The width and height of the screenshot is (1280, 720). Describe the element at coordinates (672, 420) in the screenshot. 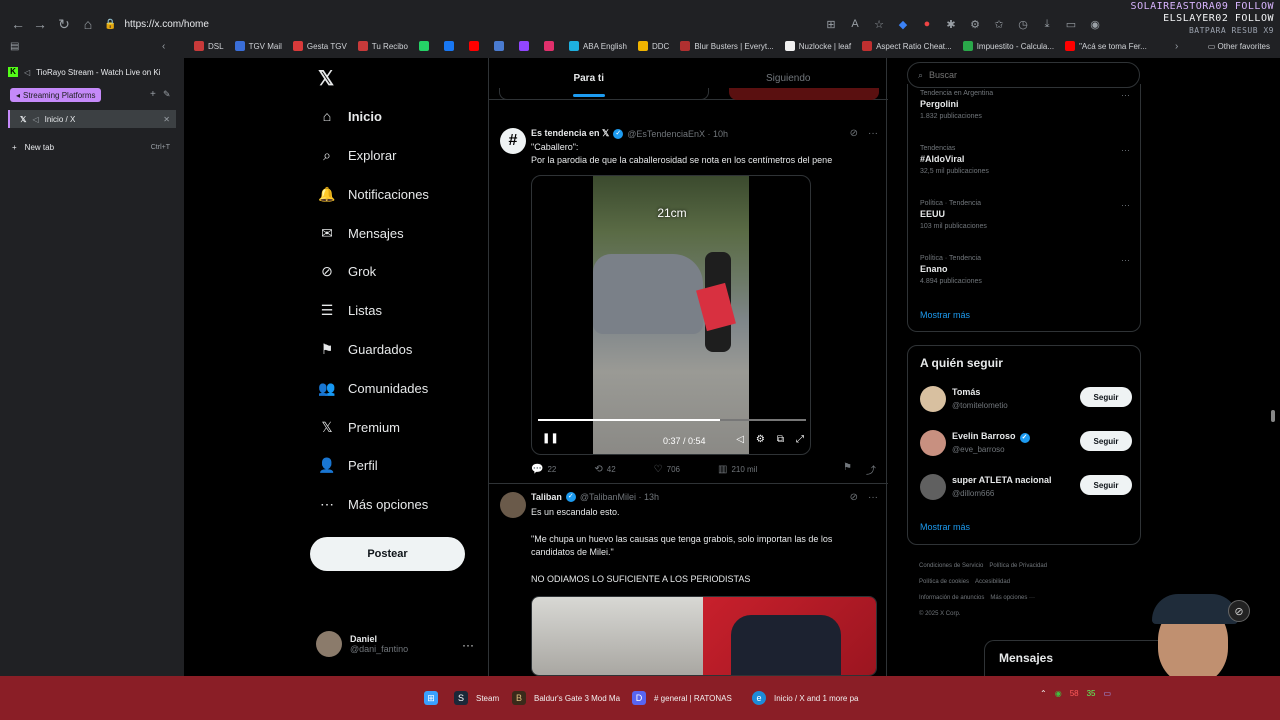

I see `video-progress-bar` at that location.